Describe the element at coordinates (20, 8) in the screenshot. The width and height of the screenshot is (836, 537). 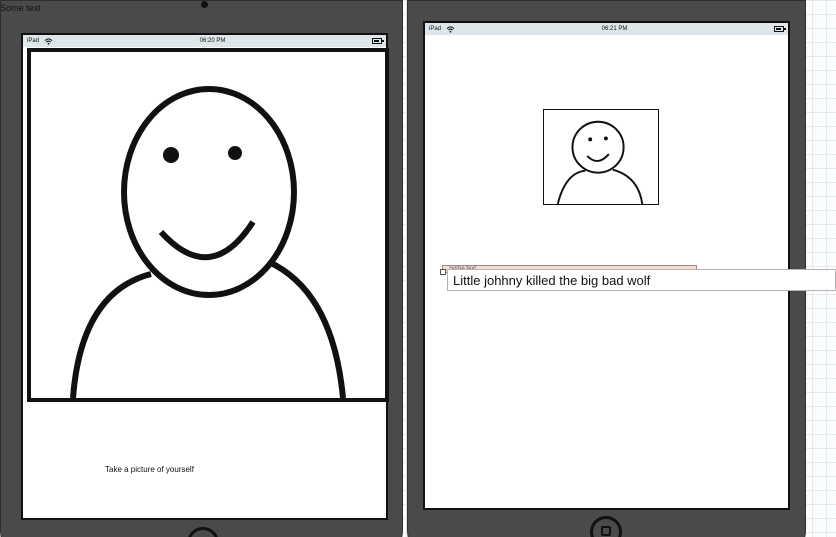
I see `canvas-label: Some text` at that location.